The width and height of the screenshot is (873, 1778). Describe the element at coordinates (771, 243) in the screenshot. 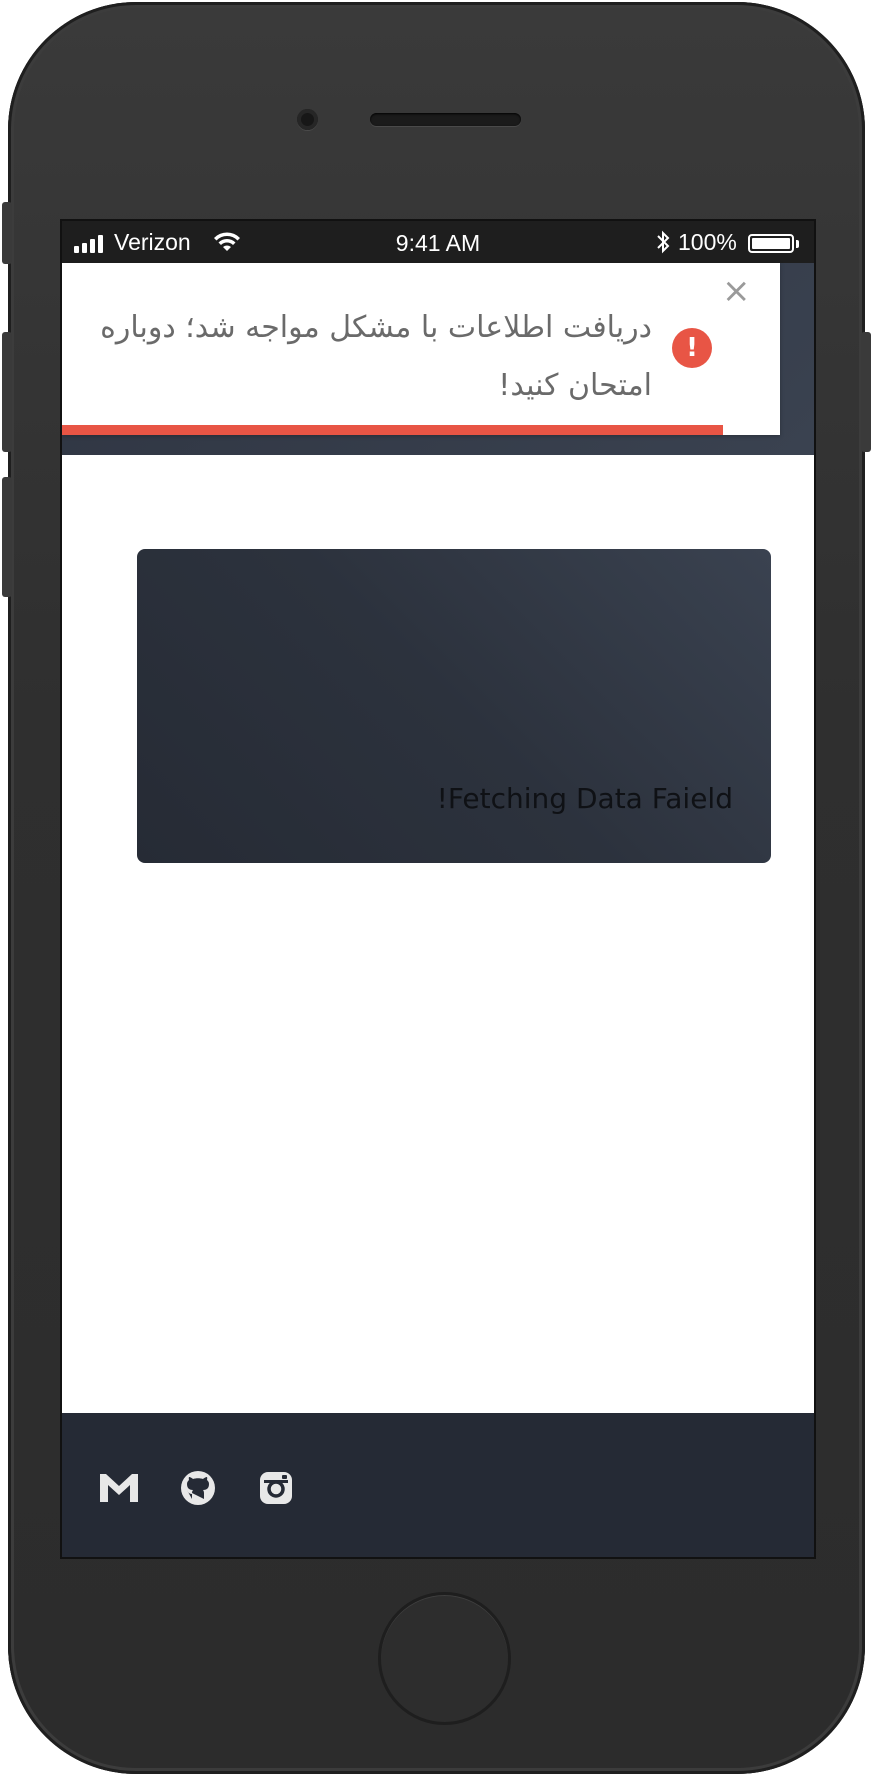

I see `battery-icon` at that location.